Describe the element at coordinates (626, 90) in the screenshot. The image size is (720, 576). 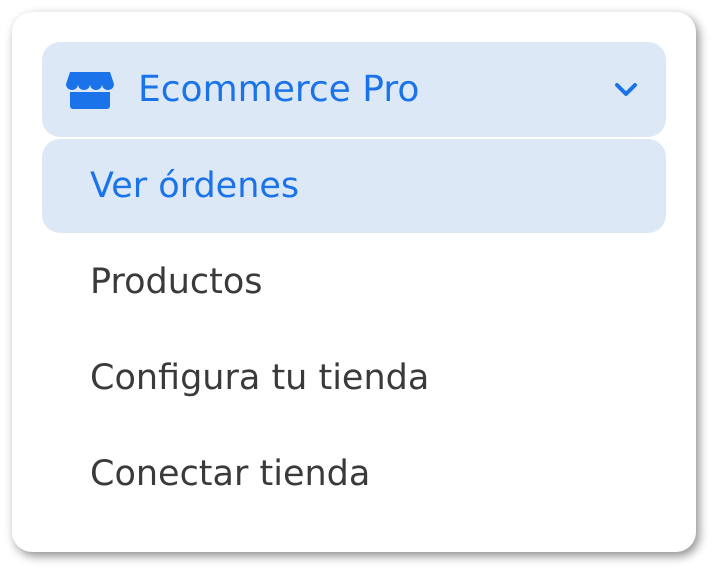
I see `chevron-icon` at that location.